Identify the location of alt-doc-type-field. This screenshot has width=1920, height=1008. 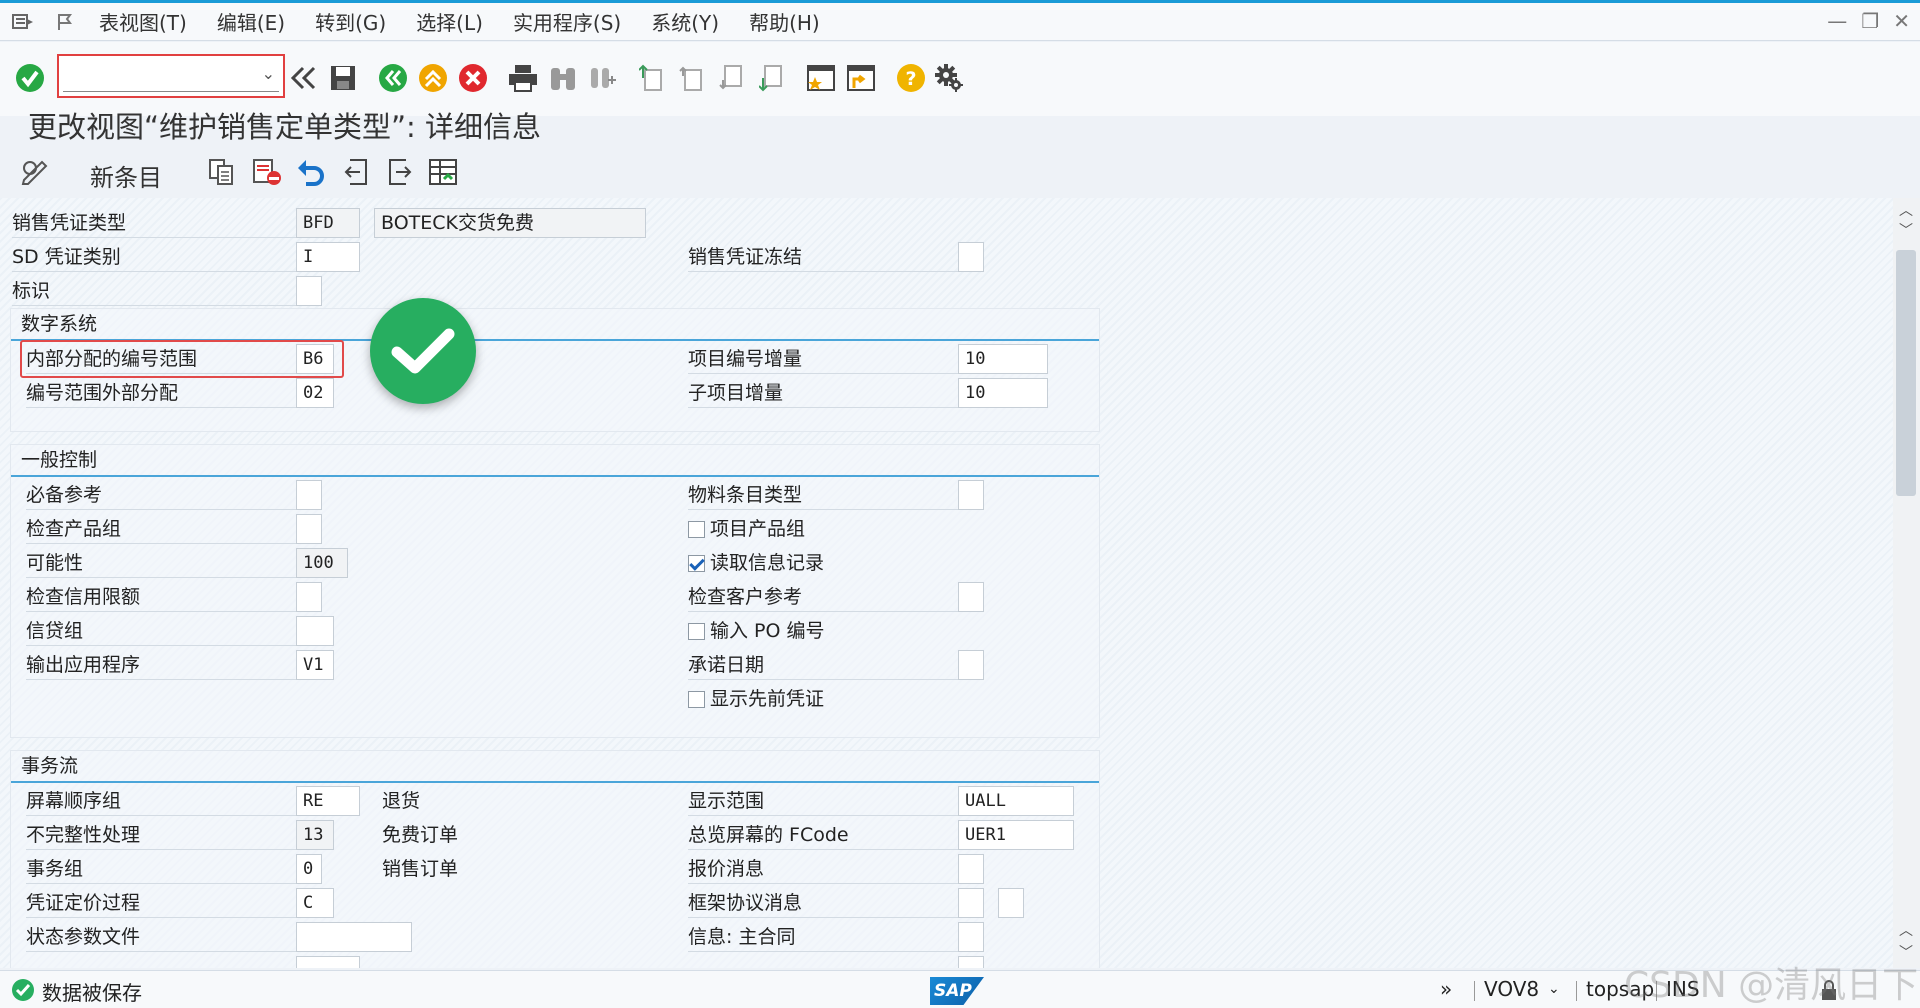
(328, 962).